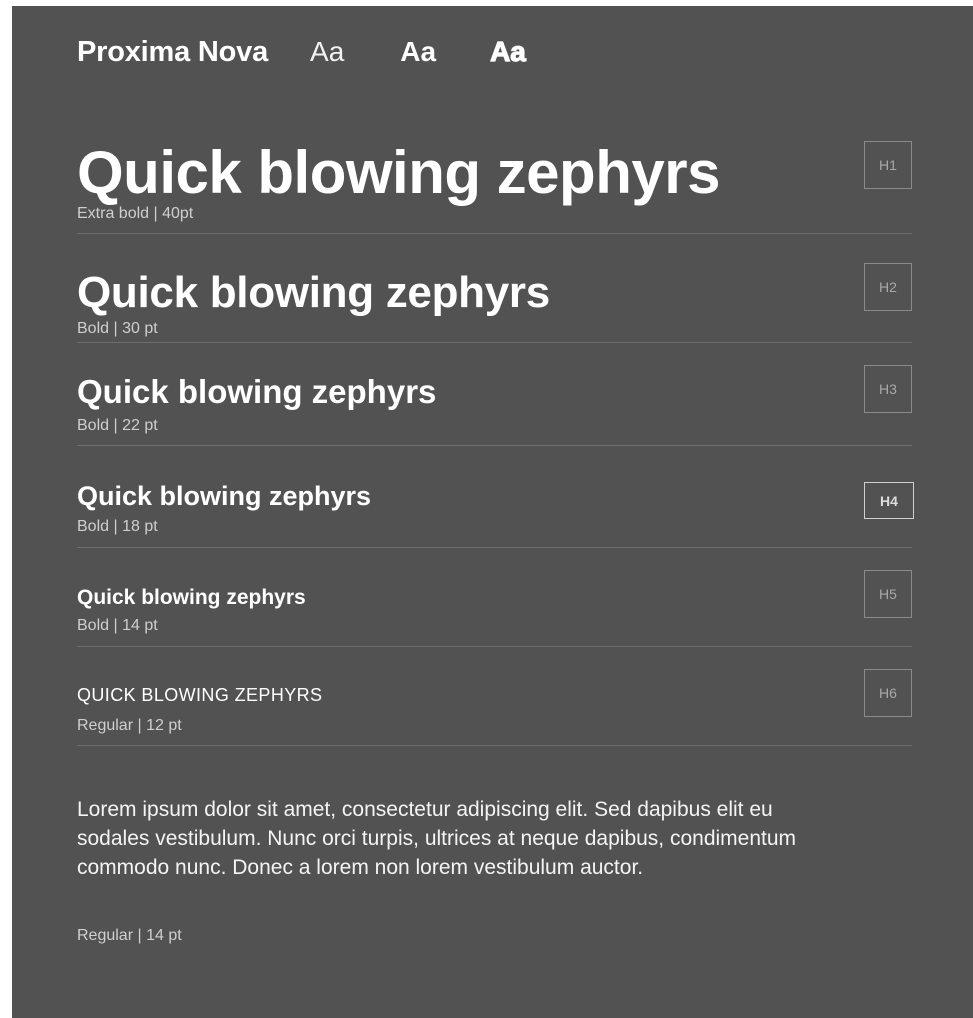  Describe the element at coordinates (398, 172) in the screenshot. I see `heading-sample-h1: Quick blowing zephyrs` at that location.